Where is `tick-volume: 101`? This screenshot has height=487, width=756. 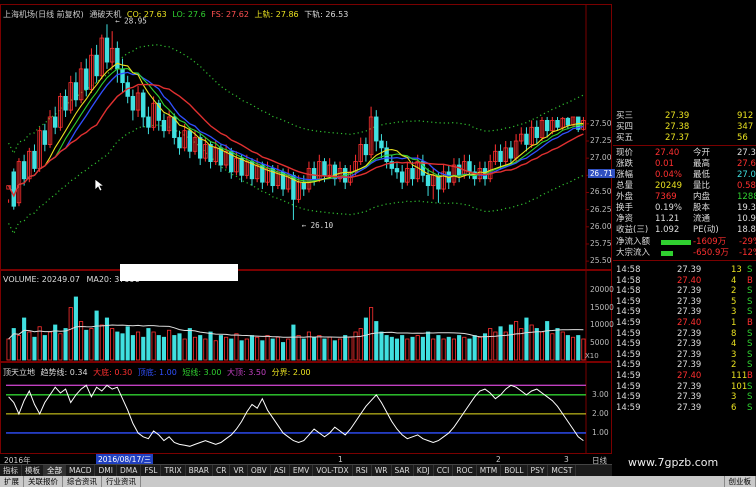
tick-volume: 101 is located at coordinates (739, 386).